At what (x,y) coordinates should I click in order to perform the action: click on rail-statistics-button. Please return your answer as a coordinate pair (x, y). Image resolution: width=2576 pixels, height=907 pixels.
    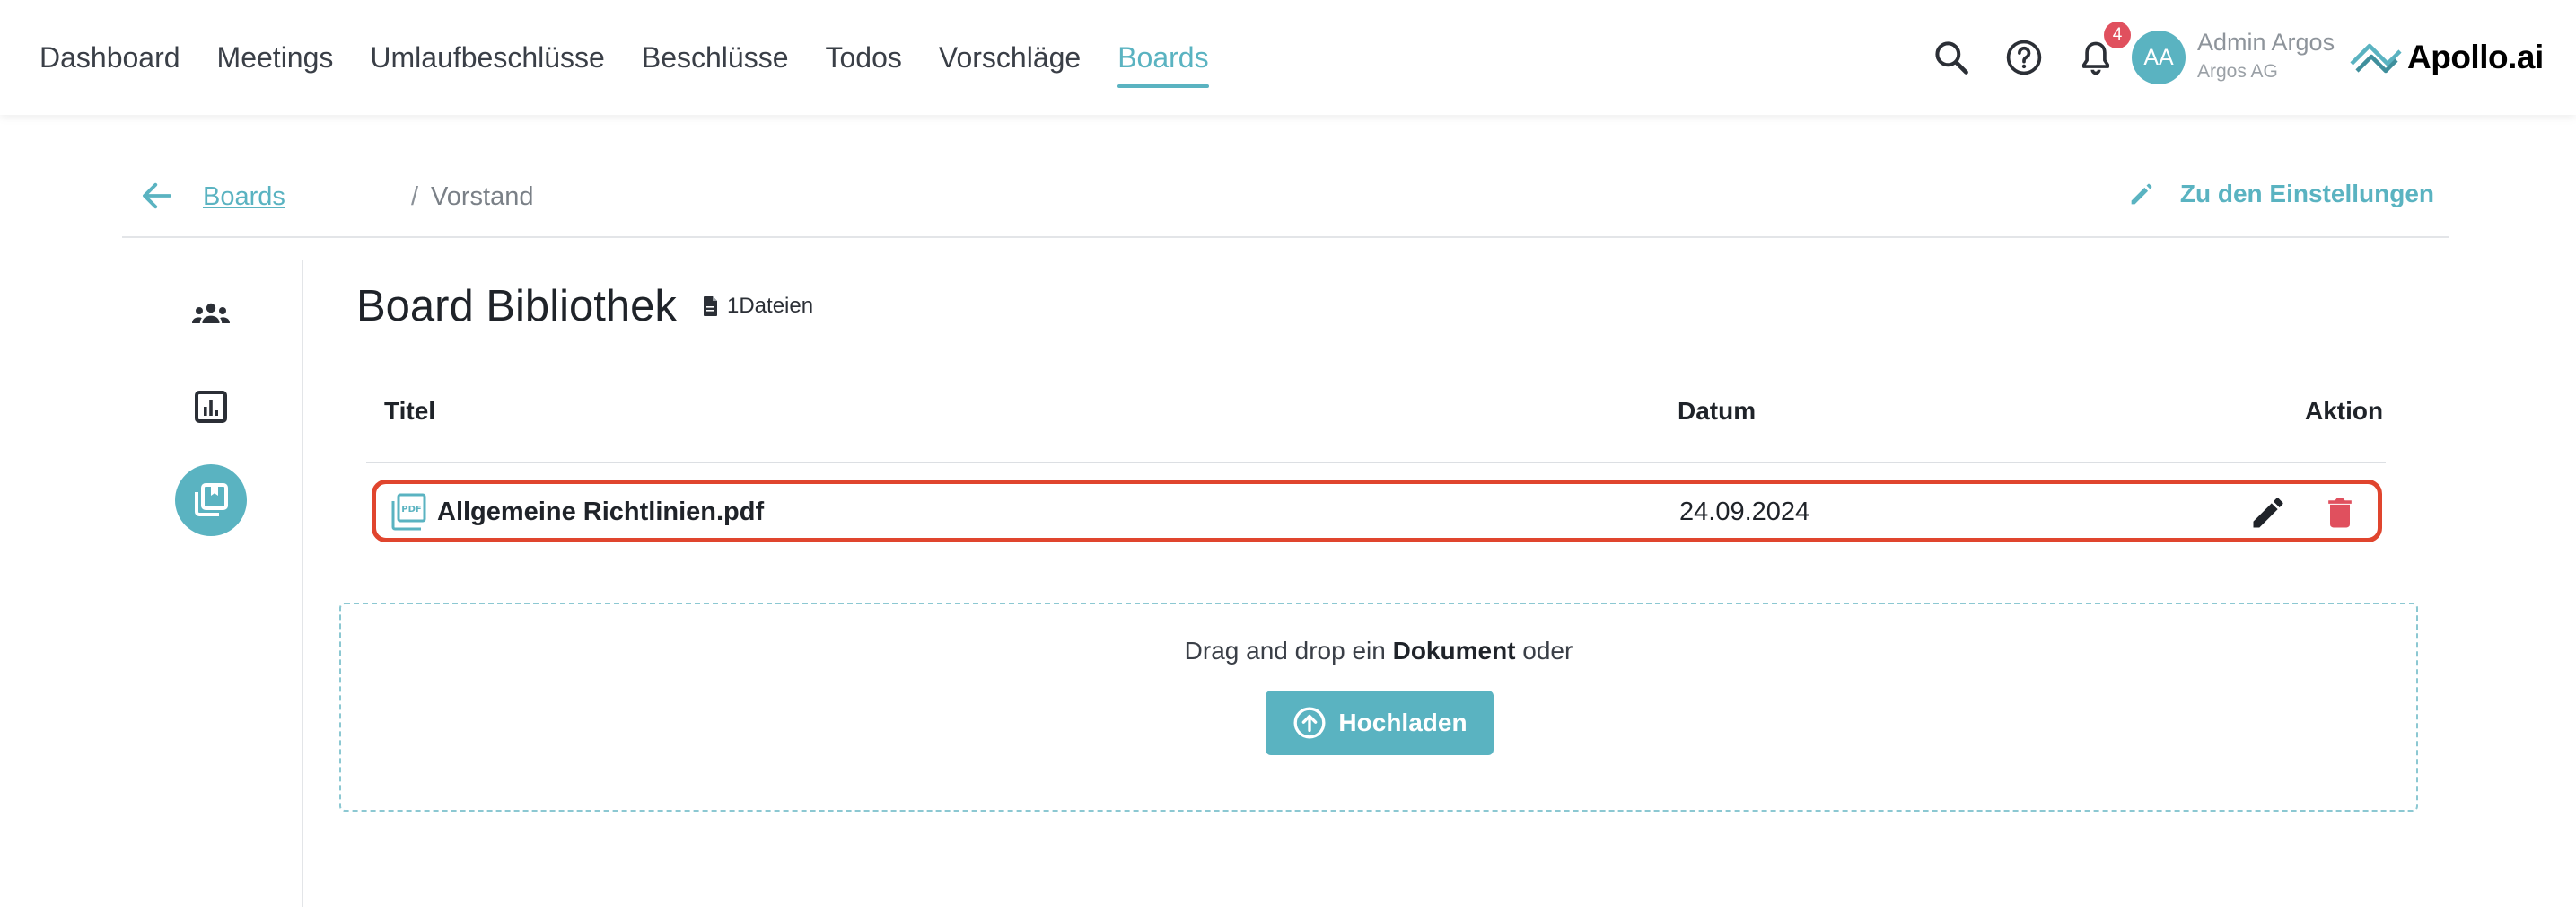
    Looking at the image, I should click on (211, 407).